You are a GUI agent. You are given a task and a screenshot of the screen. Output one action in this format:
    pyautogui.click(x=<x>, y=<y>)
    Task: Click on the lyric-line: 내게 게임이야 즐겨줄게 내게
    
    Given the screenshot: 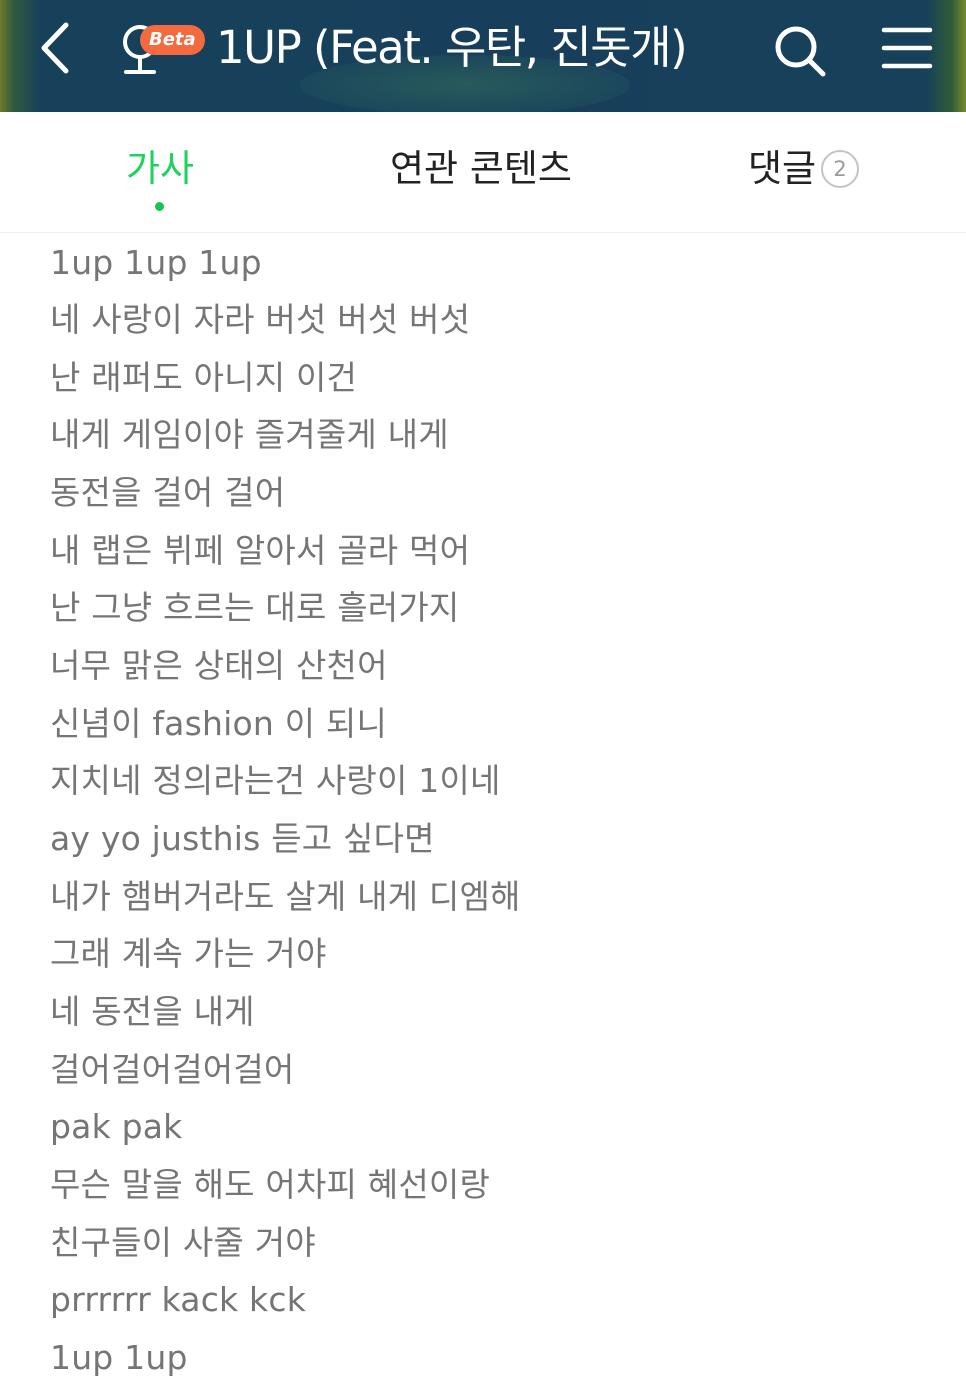 What is the action you would take?
    pyautogui.click(x=249, y=434)
    